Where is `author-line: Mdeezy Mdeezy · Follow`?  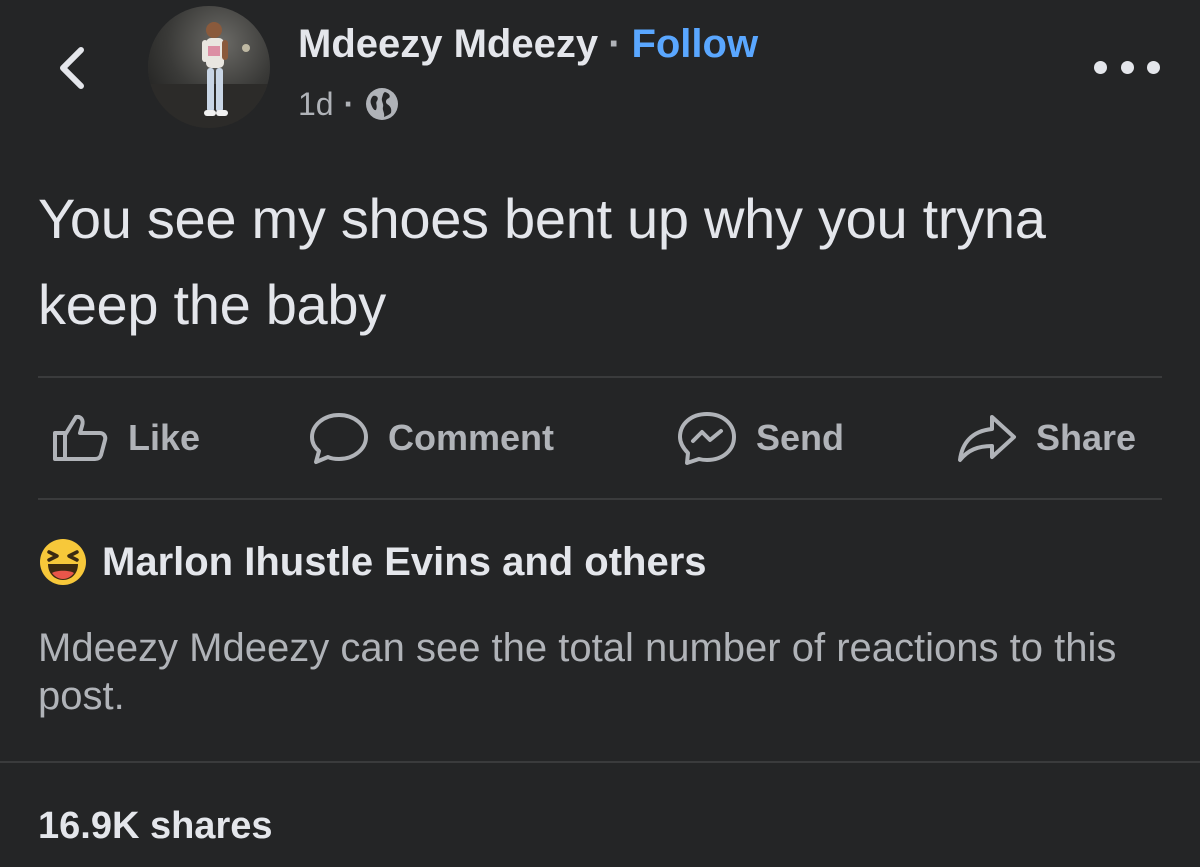 author-line: Mdeezy Mdeezy · Follow is located at coordinates (528, 44).